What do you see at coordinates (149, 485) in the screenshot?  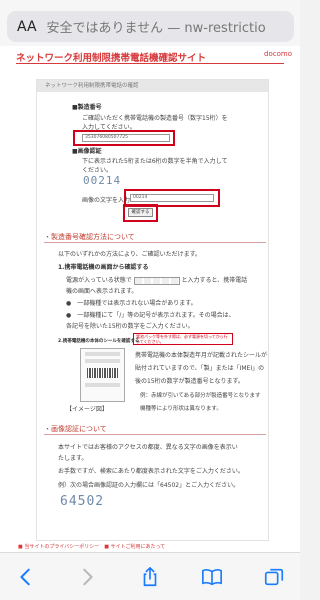 I see `captcha-example: 例）次の場合画像認証の入力欄には「64502」とご入力ください。` at bounding box center [149, 485].